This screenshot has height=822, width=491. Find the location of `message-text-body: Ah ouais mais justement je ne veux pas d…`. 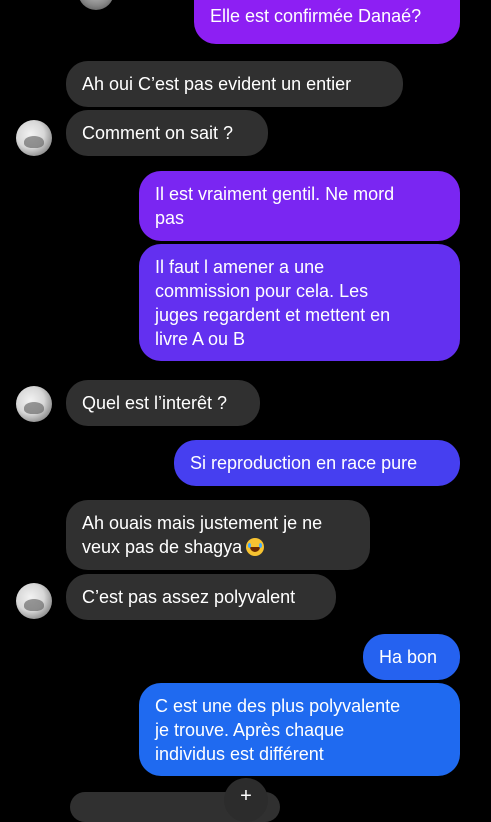

message-text-body: Ah ouais mais justement je ne veux pas d… is located at coordinates (202, 535).